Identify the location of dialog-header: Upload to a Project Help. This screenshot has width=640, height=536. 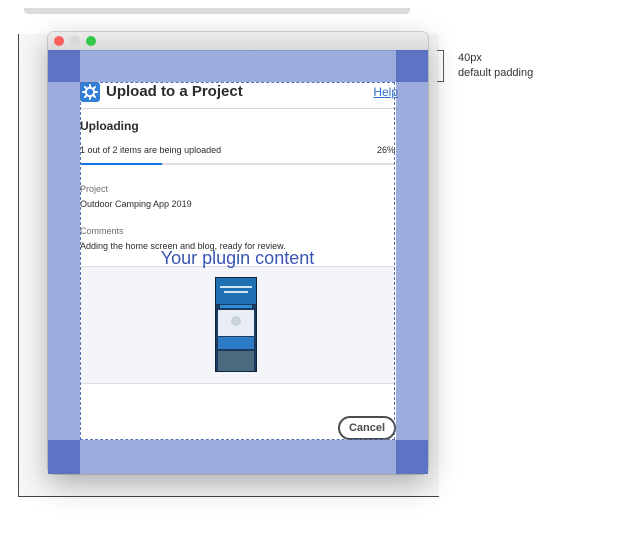
(239, 95).